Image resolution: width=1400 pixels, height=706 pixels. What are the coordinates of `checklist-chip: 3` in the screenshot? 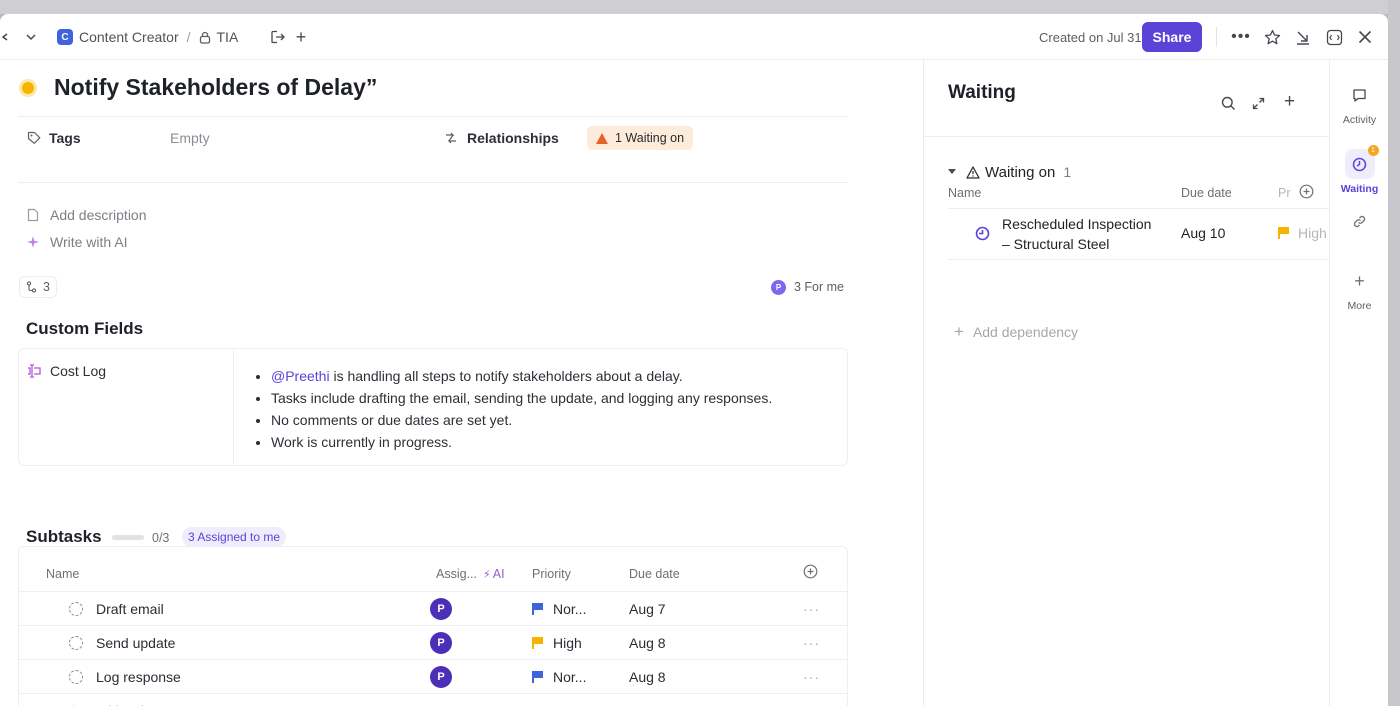 It's located at (38, 287).